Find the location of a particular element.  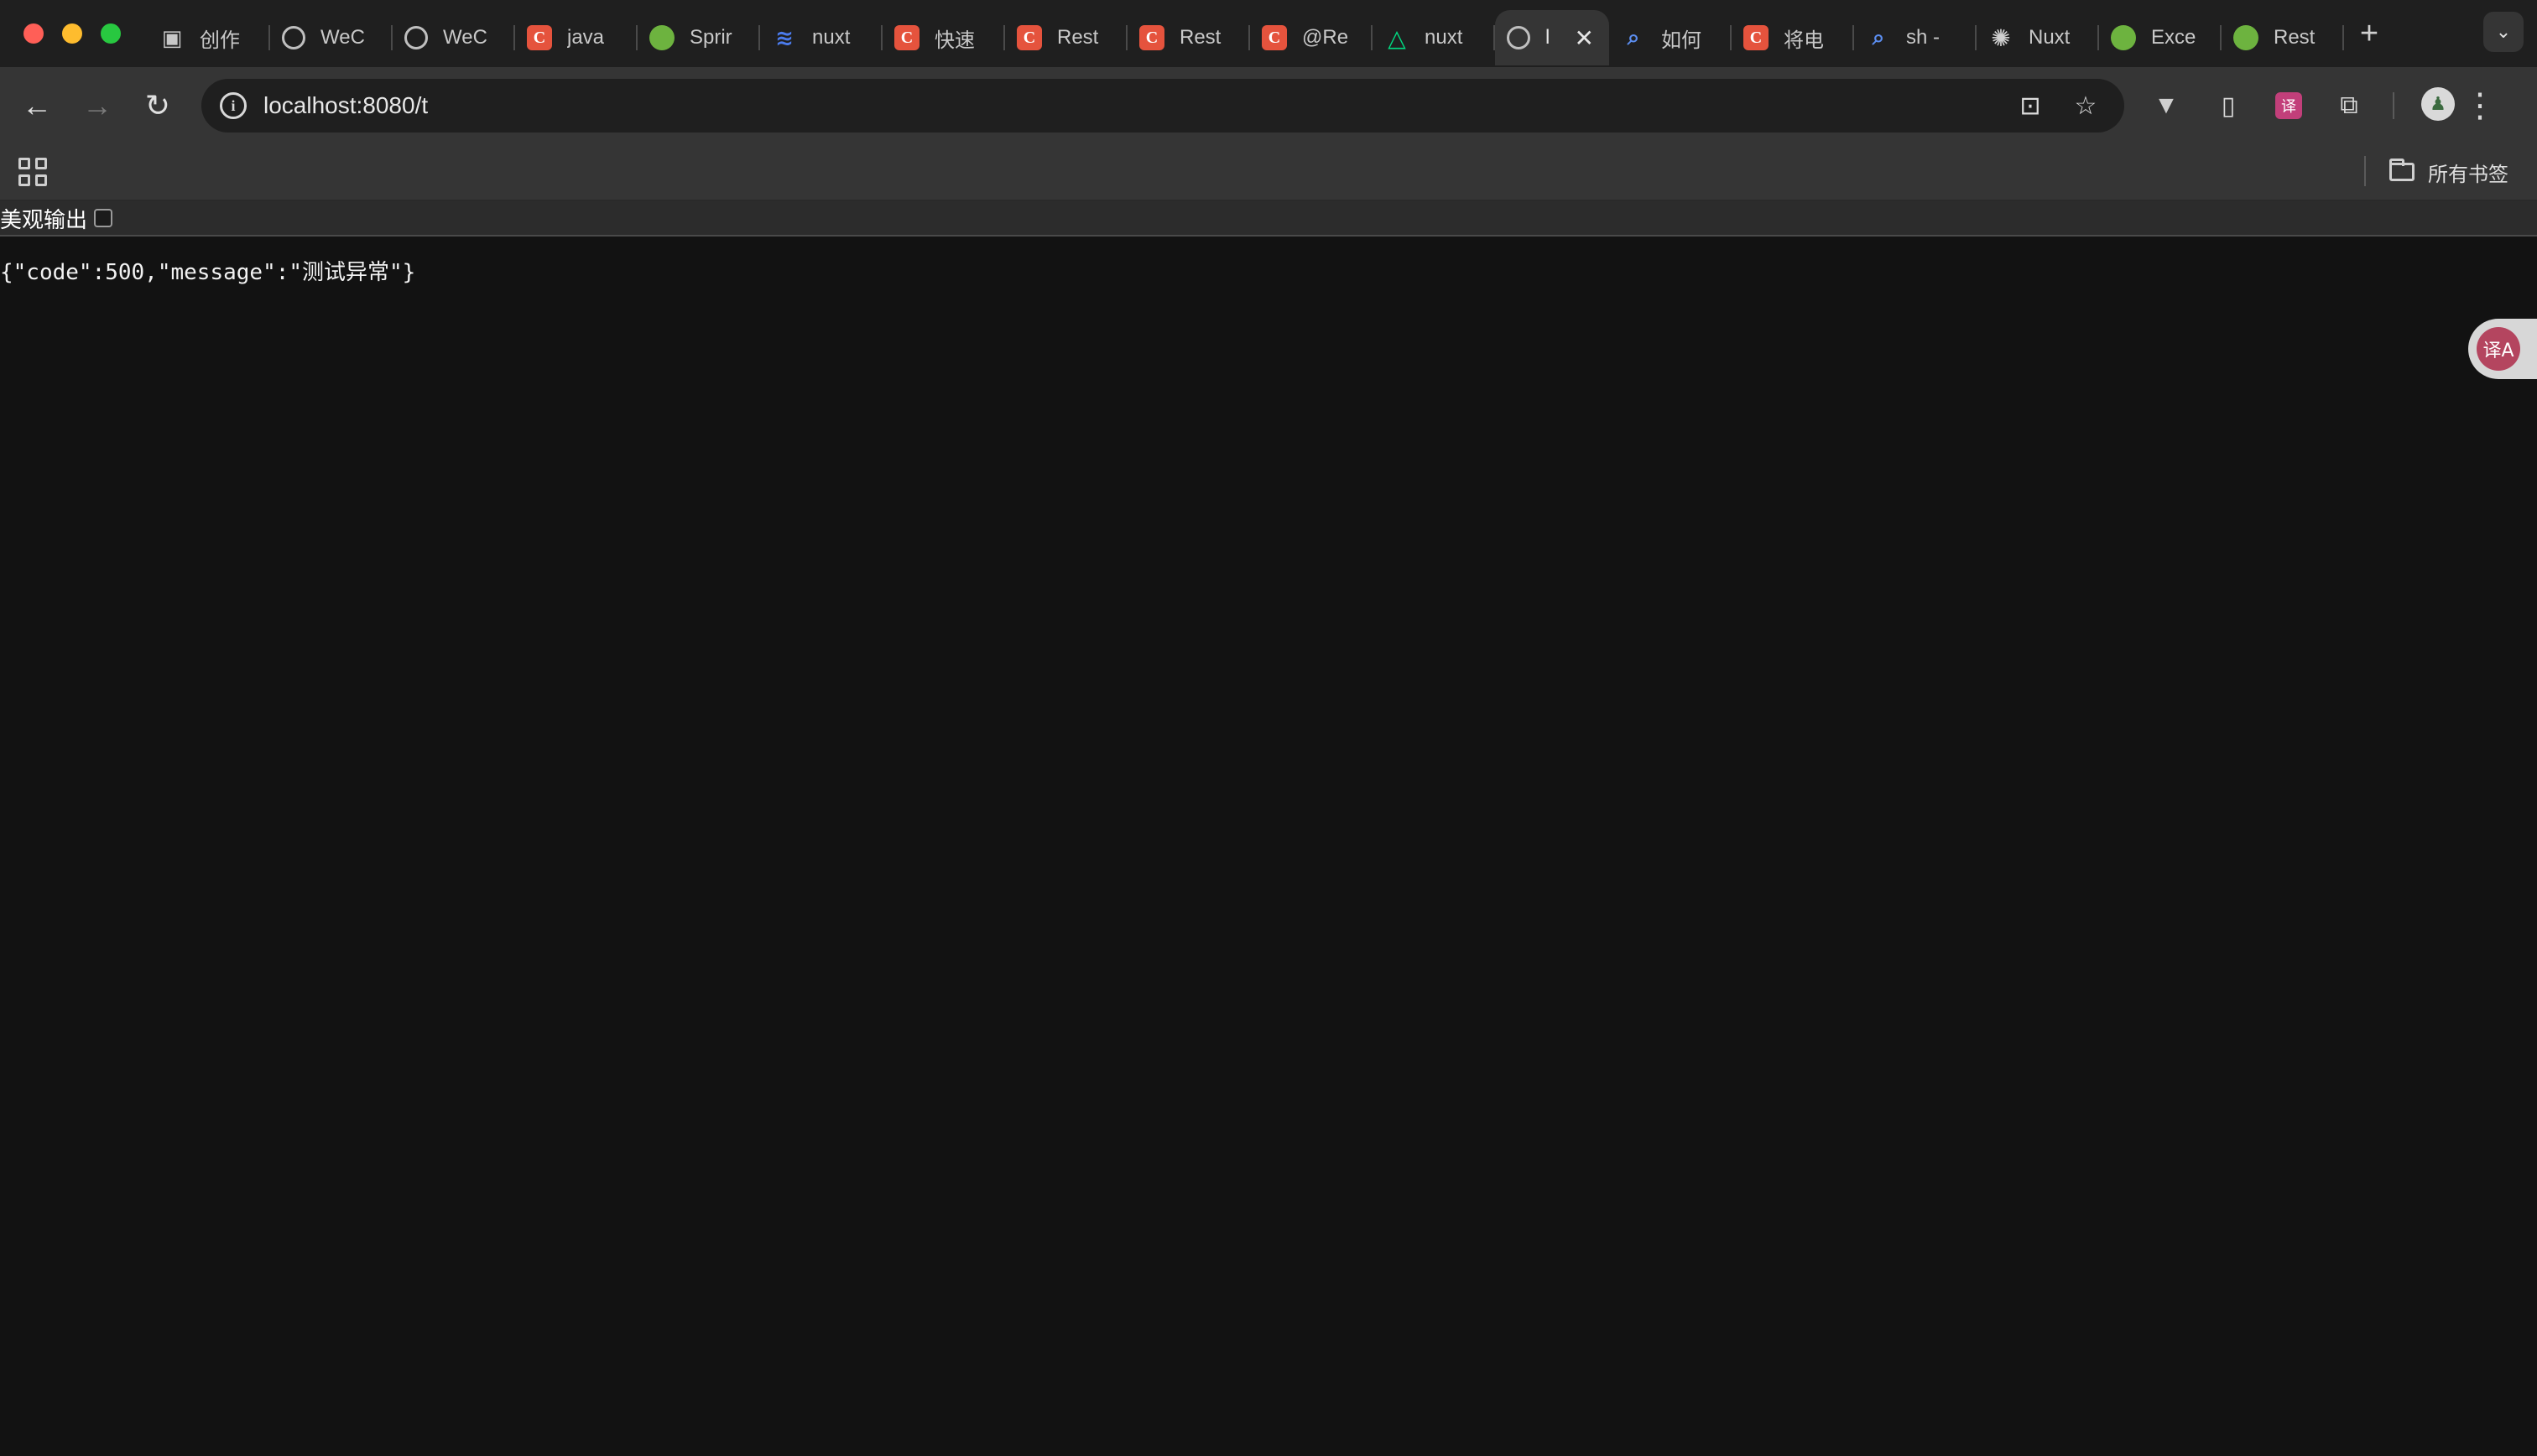

tab-13: C 将电 is located at coordinates (1793, 37).